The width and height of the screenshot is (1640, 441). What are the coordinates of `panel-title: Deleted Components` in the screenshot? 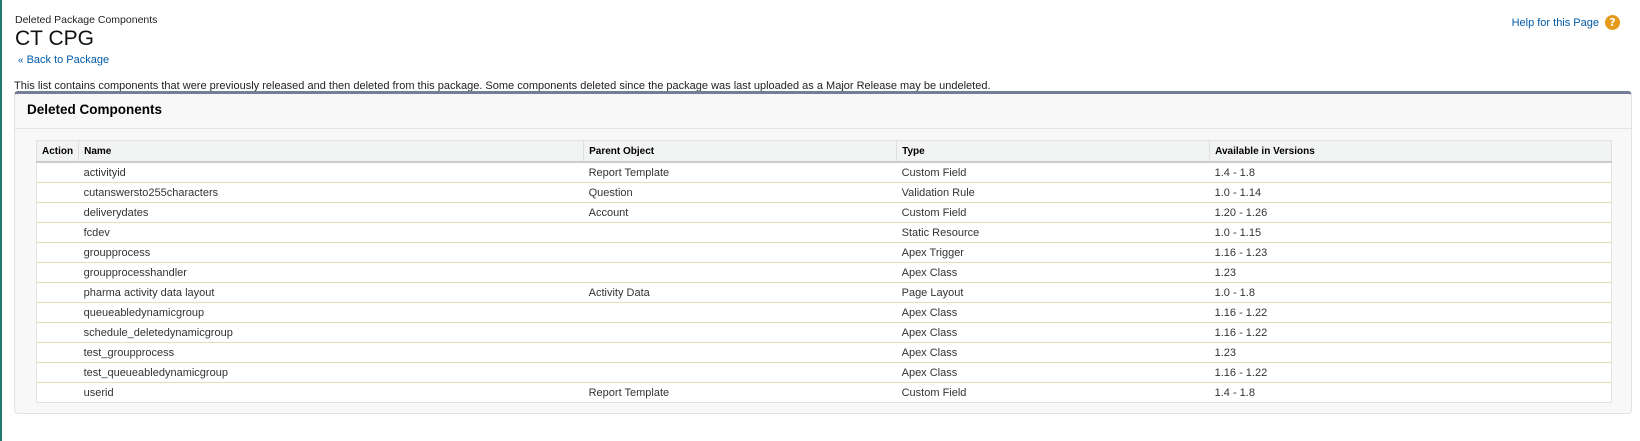 It's located at (95, 109).